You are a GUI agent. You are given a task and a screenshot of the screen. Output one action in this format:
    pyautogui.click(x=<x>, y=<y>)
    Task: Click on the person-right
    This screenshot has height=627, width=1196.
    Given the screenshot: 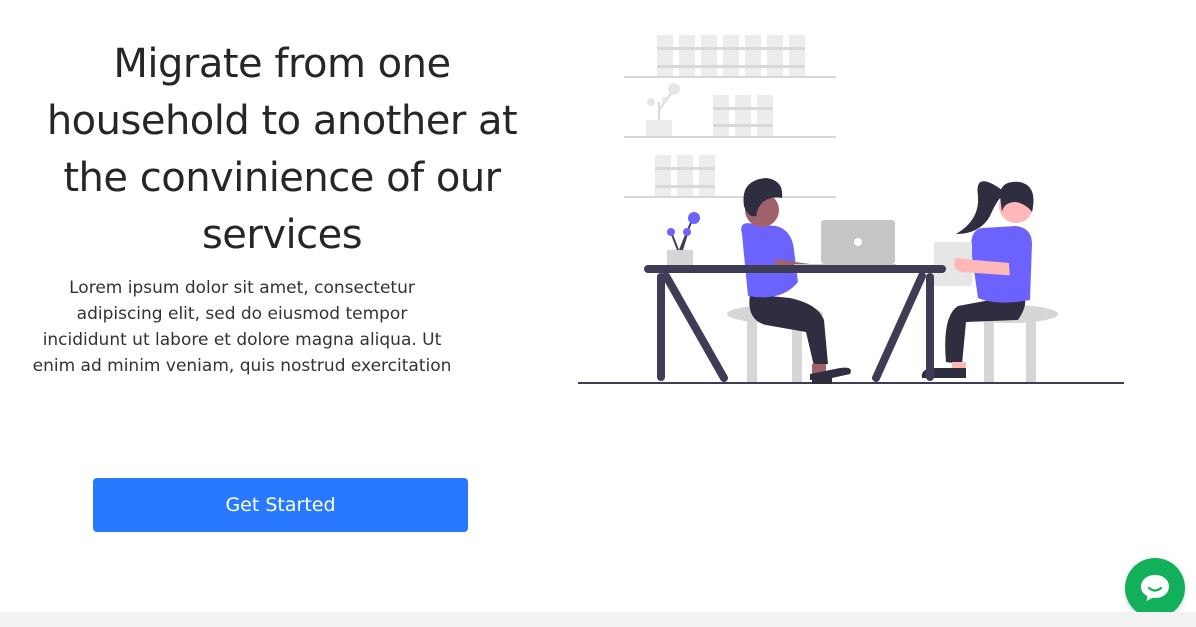 What is the action you would take?
    pyautogui.click(x=977, y=279)
    